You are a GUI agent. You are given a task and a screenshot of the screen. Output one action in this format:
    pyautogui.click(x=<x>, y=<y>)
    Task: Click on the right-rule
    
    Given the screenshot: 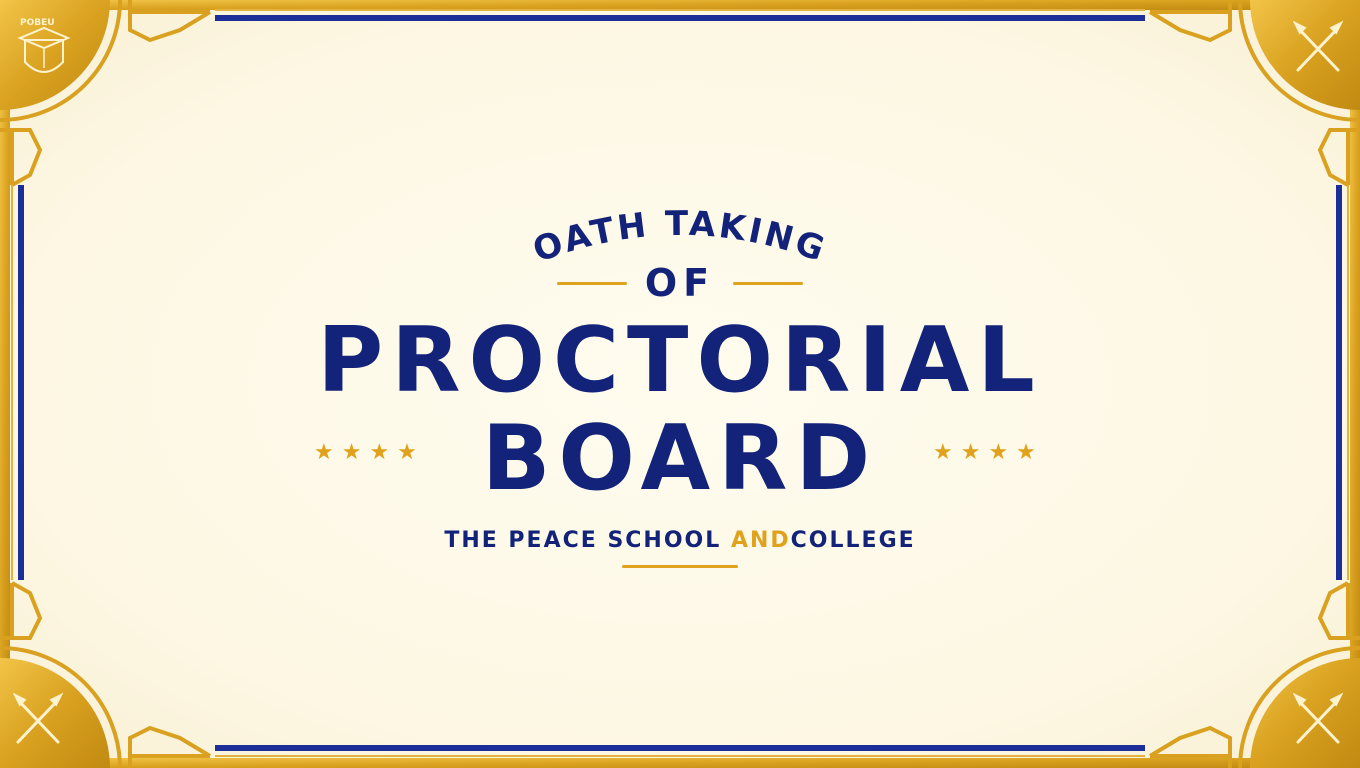 What is the action you would take?
    pyautogui.click(x=768, y=283)
    